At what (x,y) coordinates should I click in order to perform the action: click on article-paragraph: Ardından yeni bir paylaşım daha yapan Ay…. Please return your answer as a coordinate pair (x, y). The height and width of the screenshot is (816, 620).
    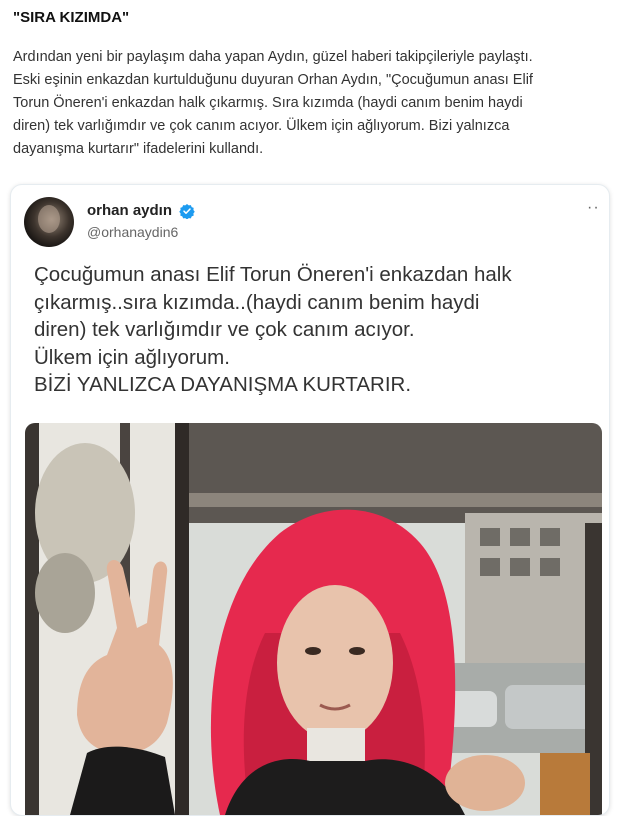
    Looking at the image, I should click on (311, 103).